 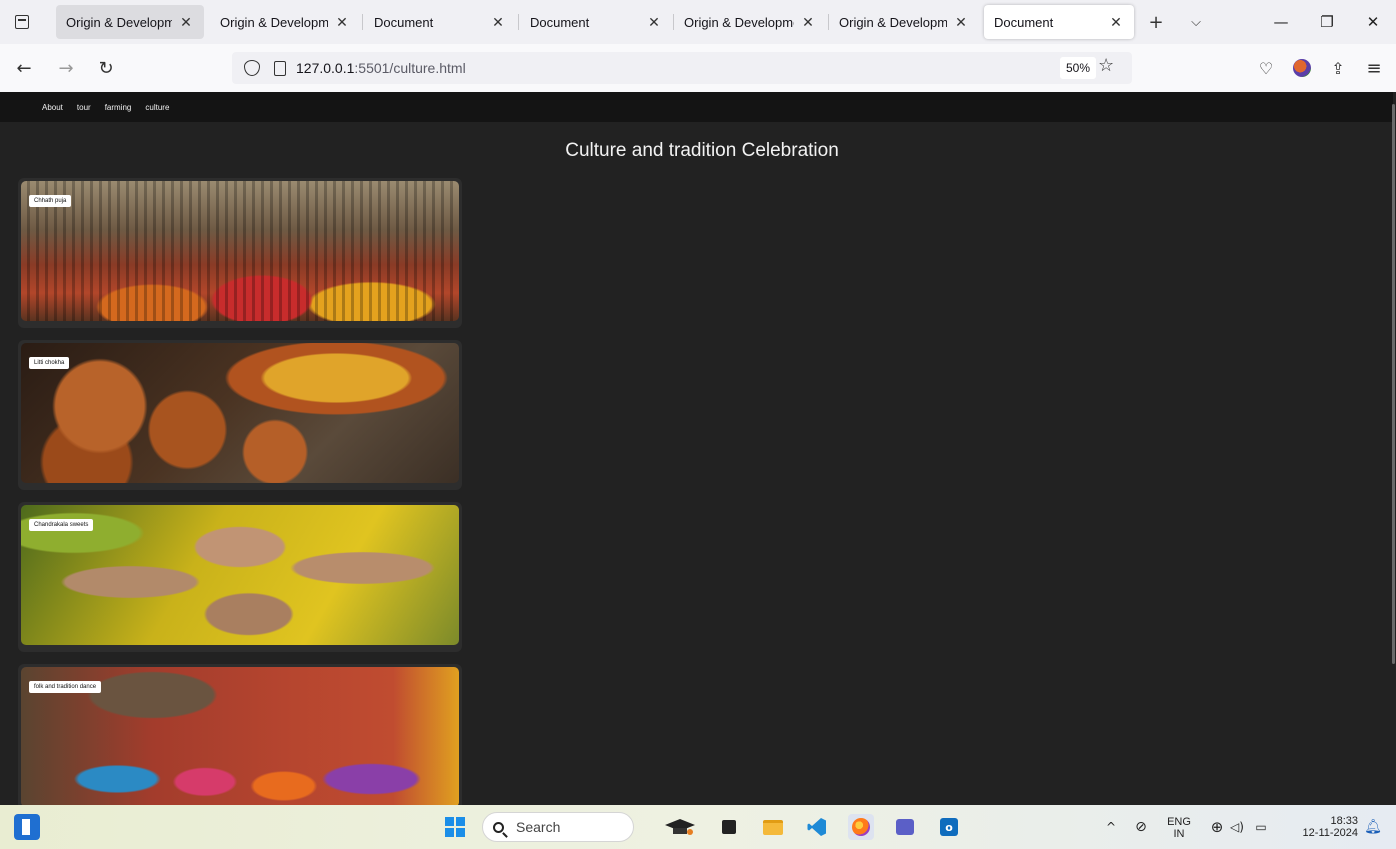 I want to click on outlook-icon: o, so click(x=949, y=827).